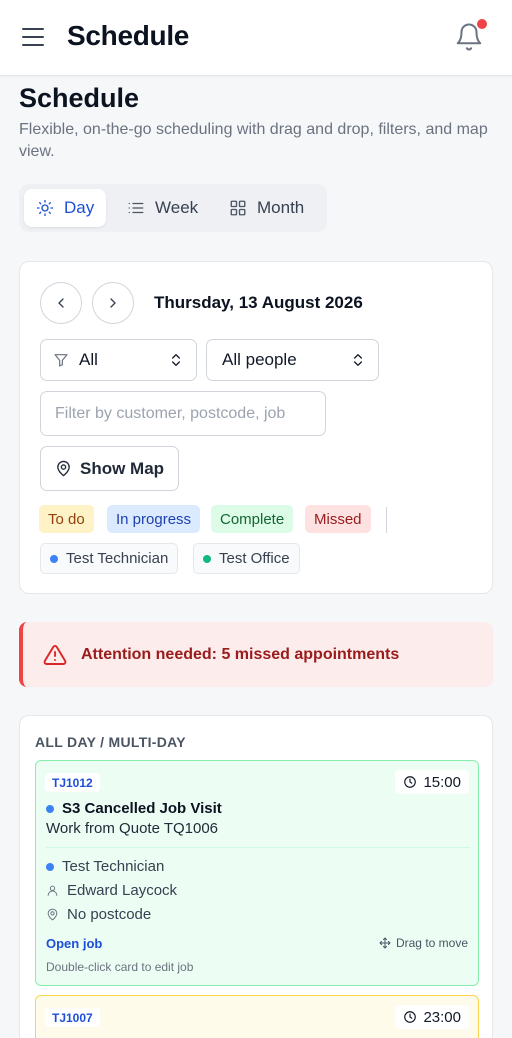  I want to click on view-tabs: Day Week Month, so click(173, 208).